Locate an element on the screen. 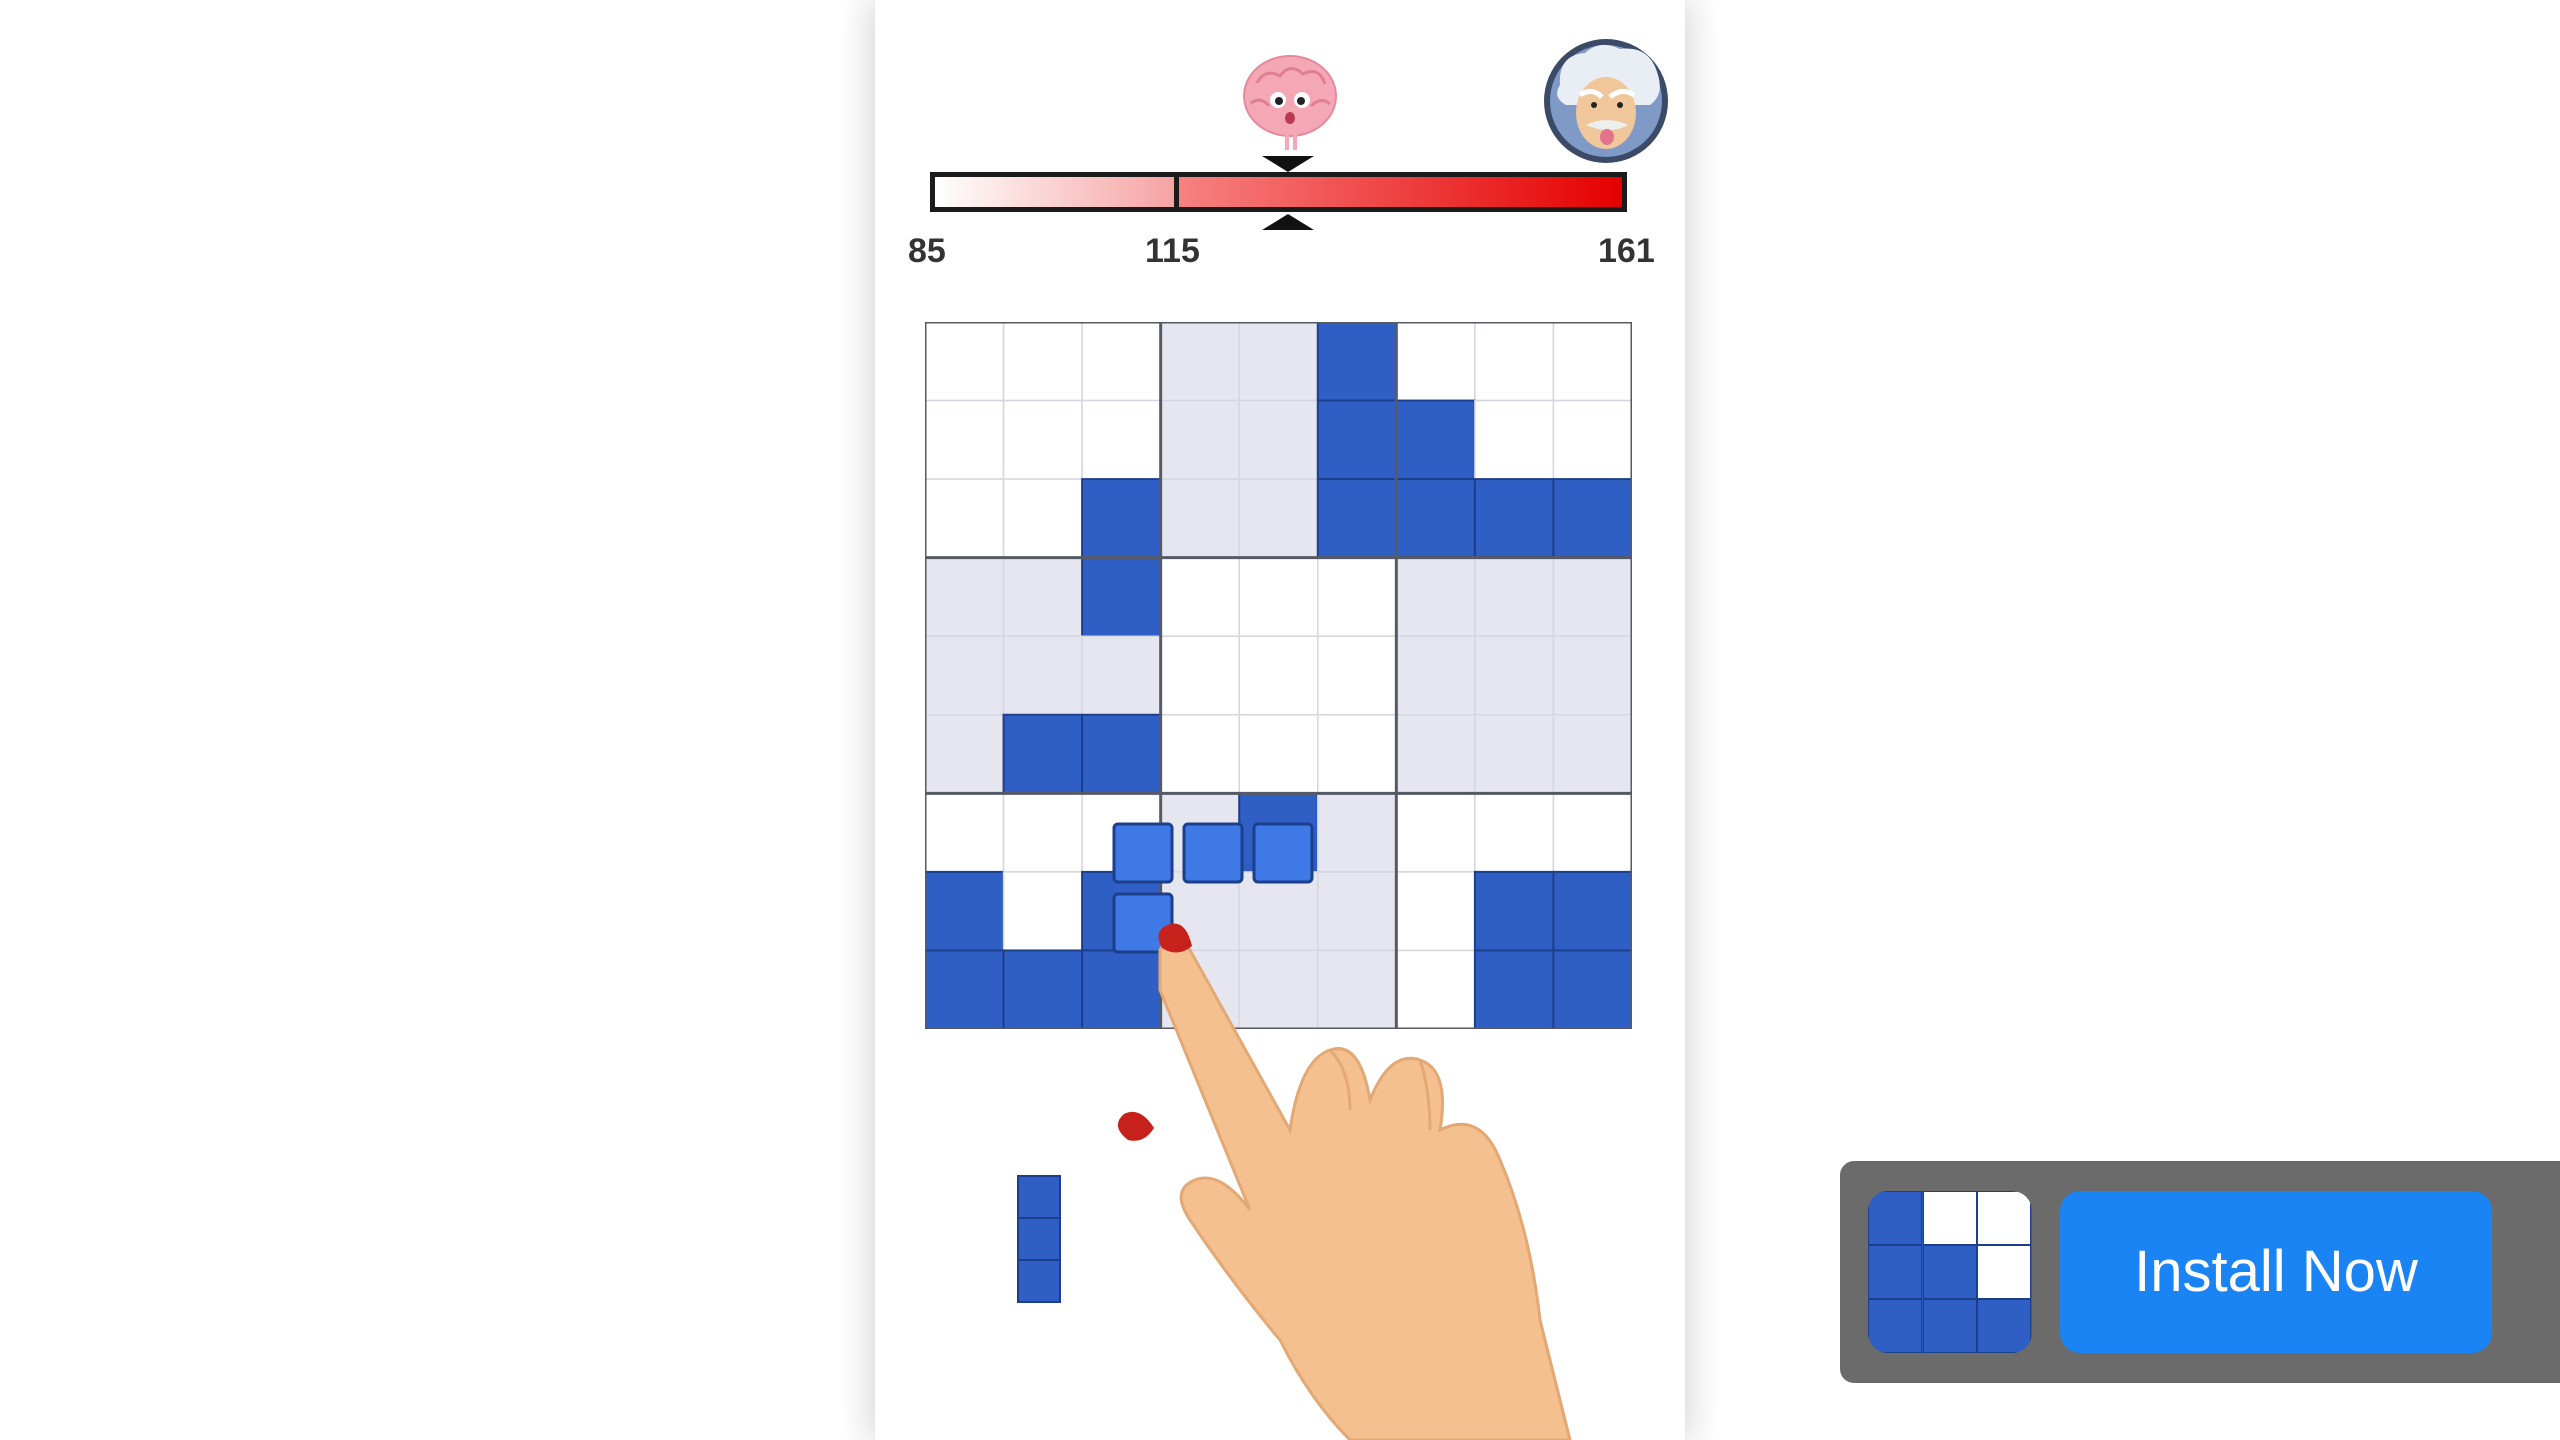 This screenshot has width=2560, height=1440. iq-progress-bar is located at coordinates (1278, 192).